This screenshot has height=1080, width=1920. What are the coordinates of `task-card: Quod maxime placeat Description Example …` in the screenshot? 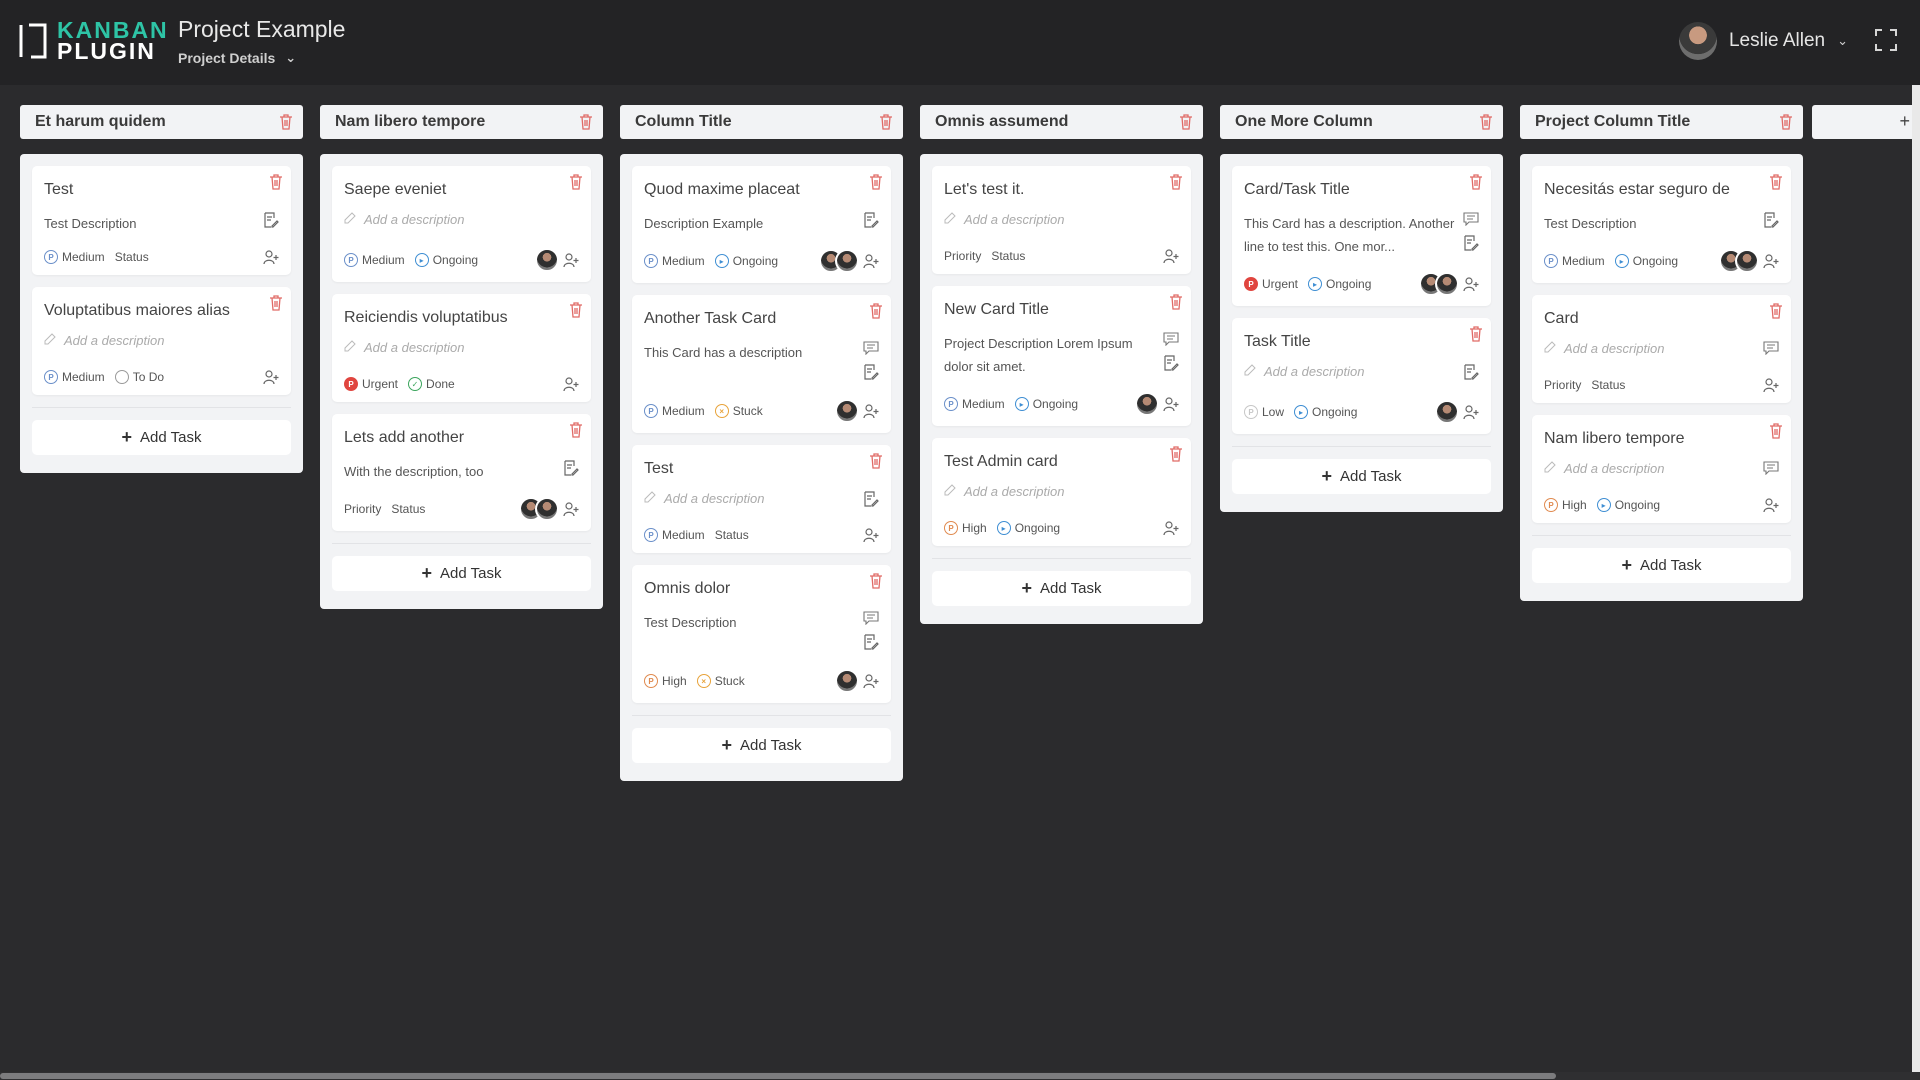 It's located at (761, 224).